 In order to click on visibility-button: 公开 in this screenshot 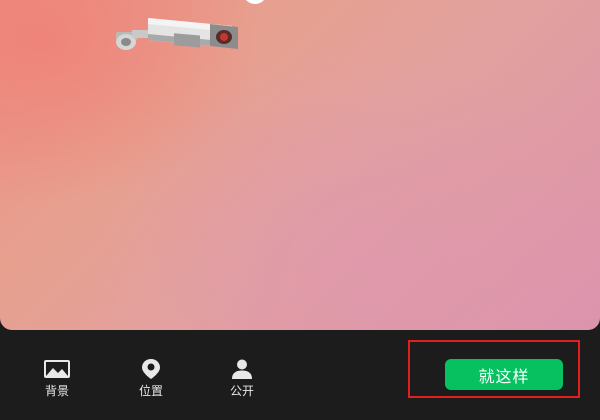, I will do `click(242, 379)`.